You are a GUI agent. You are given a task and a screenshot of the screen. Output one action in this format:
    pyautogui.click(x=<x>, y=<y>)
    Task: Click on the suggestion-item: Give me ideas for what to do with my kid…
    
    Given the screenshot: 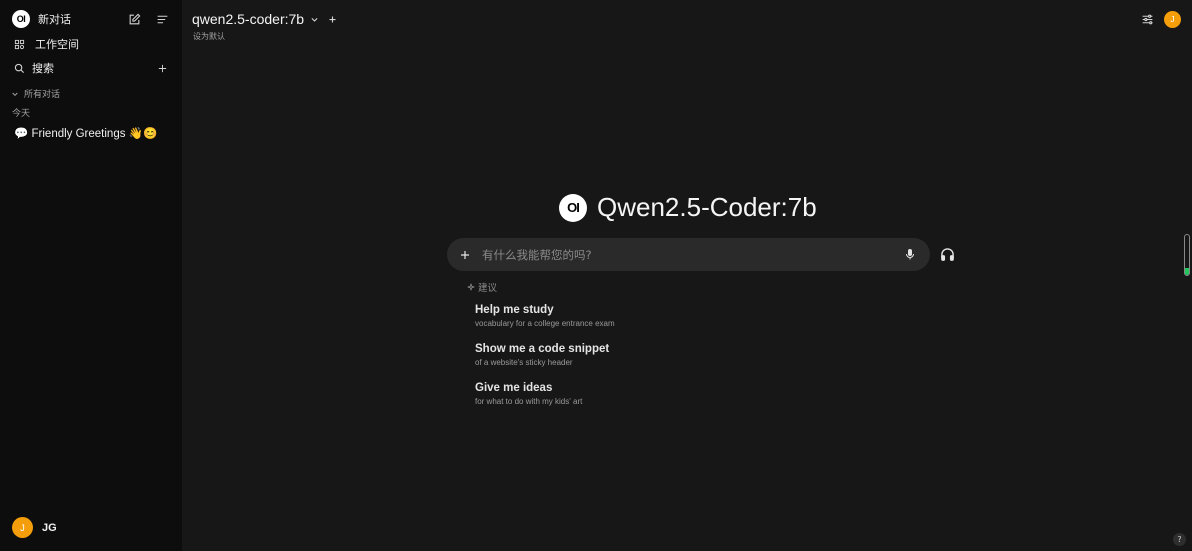 What is the action you would take?
    pyautogui.click(x=528, y=394)
    